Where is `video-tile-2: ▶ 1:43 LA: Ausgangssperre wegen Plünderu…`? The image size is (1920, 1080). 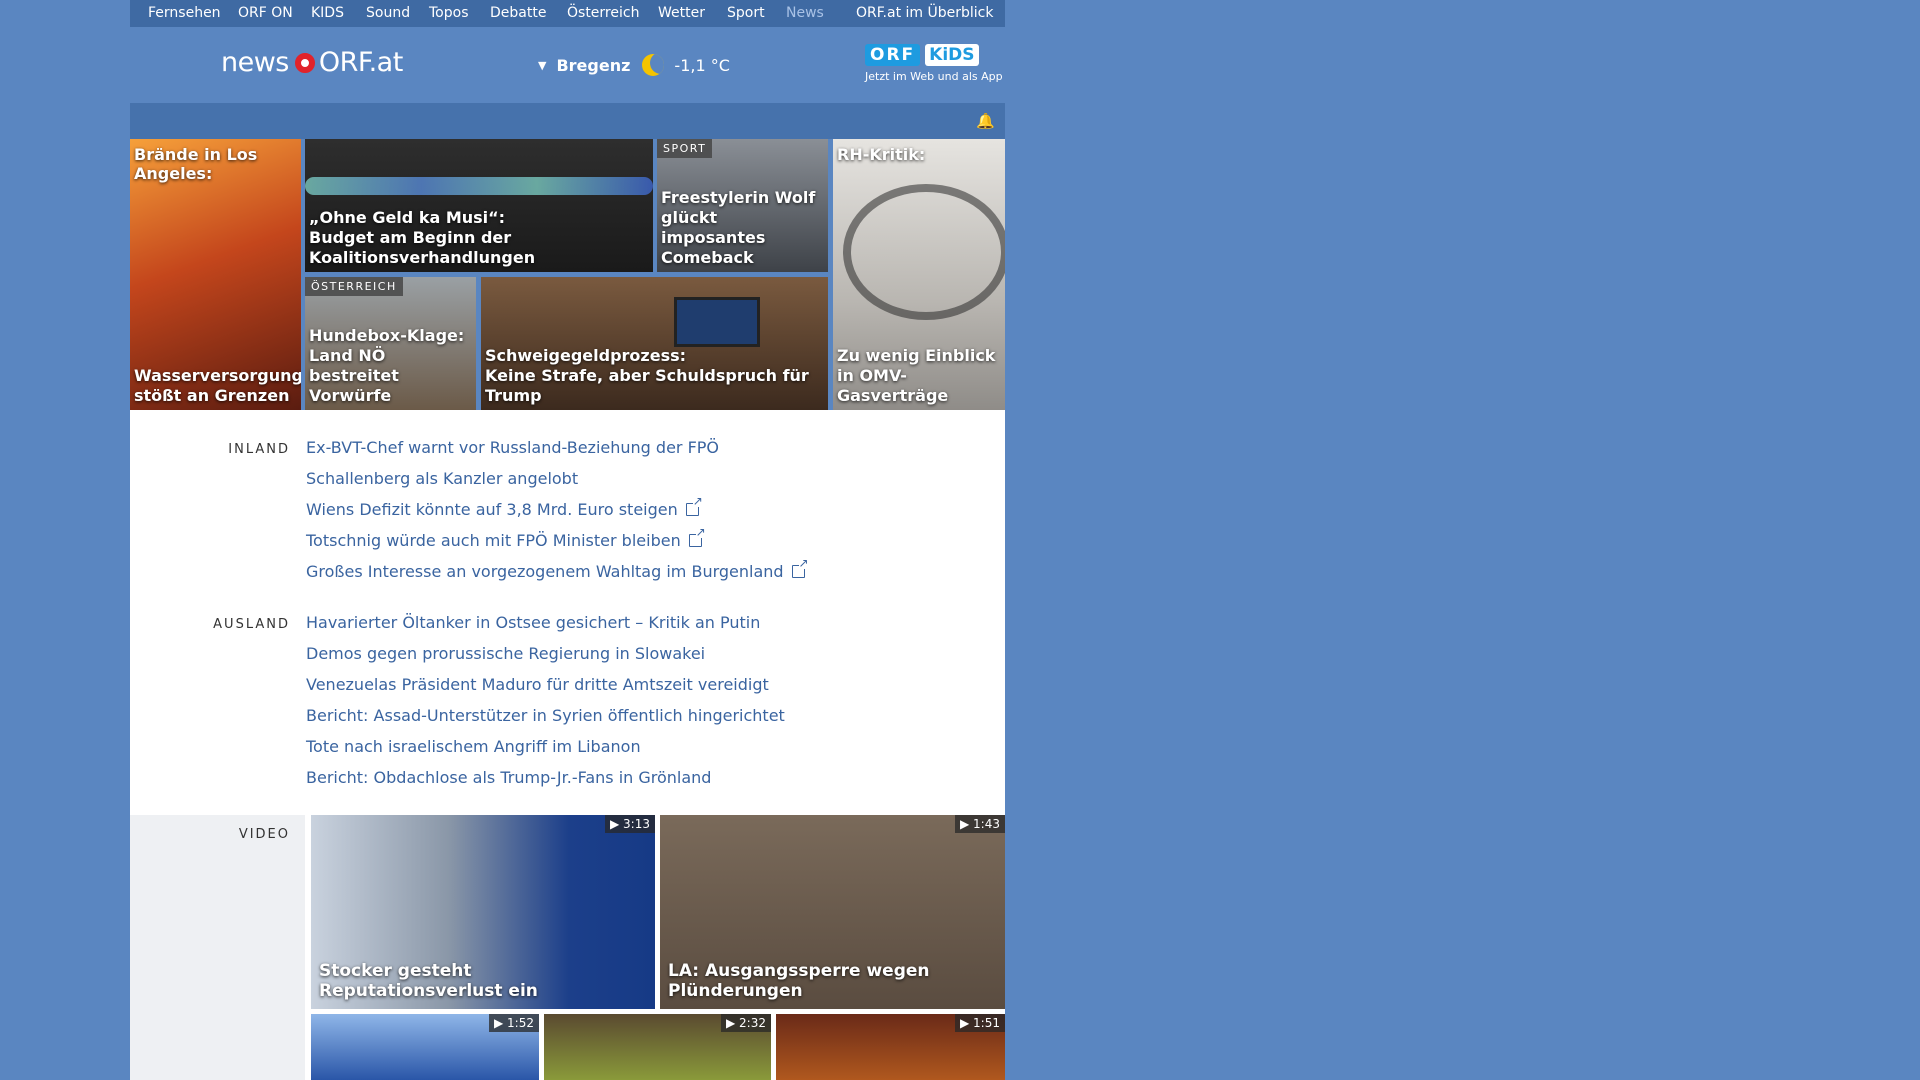
video-tile-2: ▶ 1:43 LA: Ausgangssperre wegen Plünderu… is located at coordinates (832, 912).